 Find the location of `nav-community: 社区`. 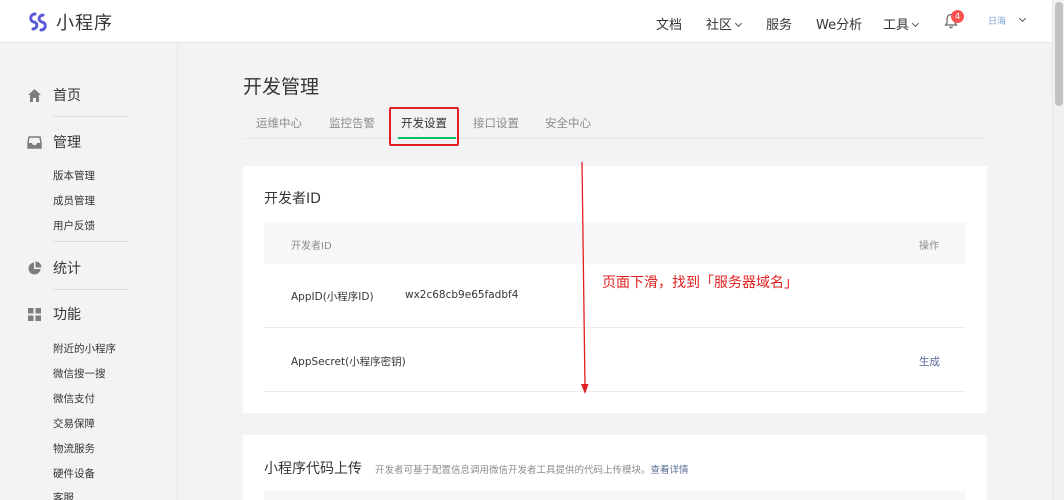

nav-community: 社区 is located at coordinates (724, 23).